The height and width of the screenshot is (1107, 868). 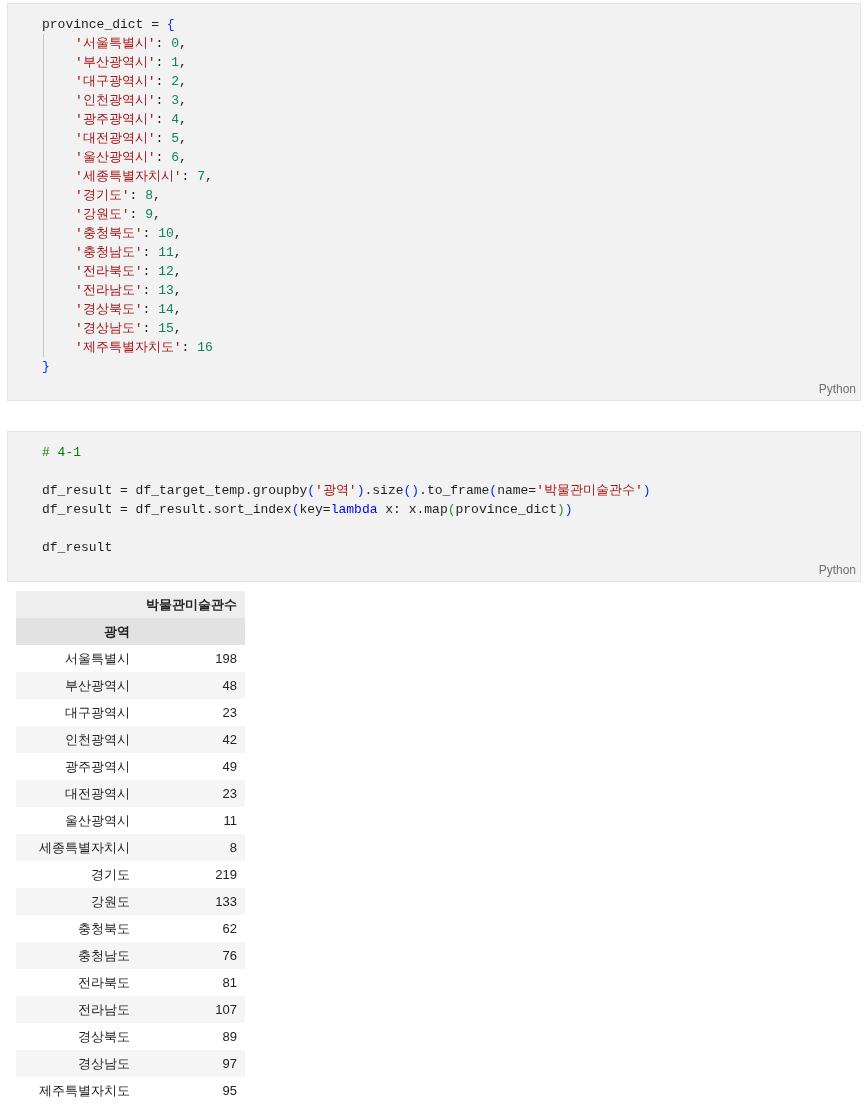 What do you see at coordinates (131, 120) in the screenshot?
I see `code-line: '광주광역시': 4,` at bounding box center [131, 120].